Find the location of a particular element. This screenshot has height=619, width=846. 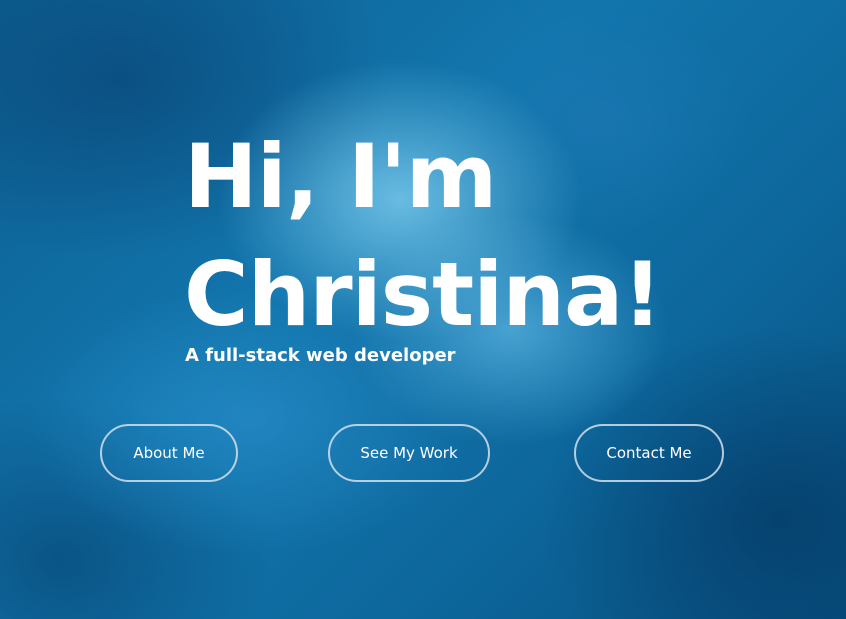

hero-subtitle: A full-stack web developer is located at coordinates (320, 355).